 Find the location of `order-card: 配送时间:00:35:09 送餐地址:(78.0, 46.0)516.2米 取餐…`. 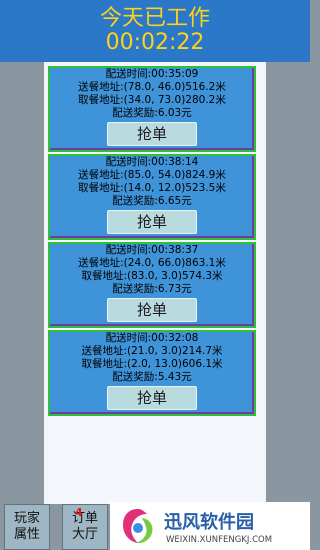

order-card: 配送时间:00:35:09 送餐地址:(78.0, 46.0)516.2米 取餐… is located at coordinates (152, 109).